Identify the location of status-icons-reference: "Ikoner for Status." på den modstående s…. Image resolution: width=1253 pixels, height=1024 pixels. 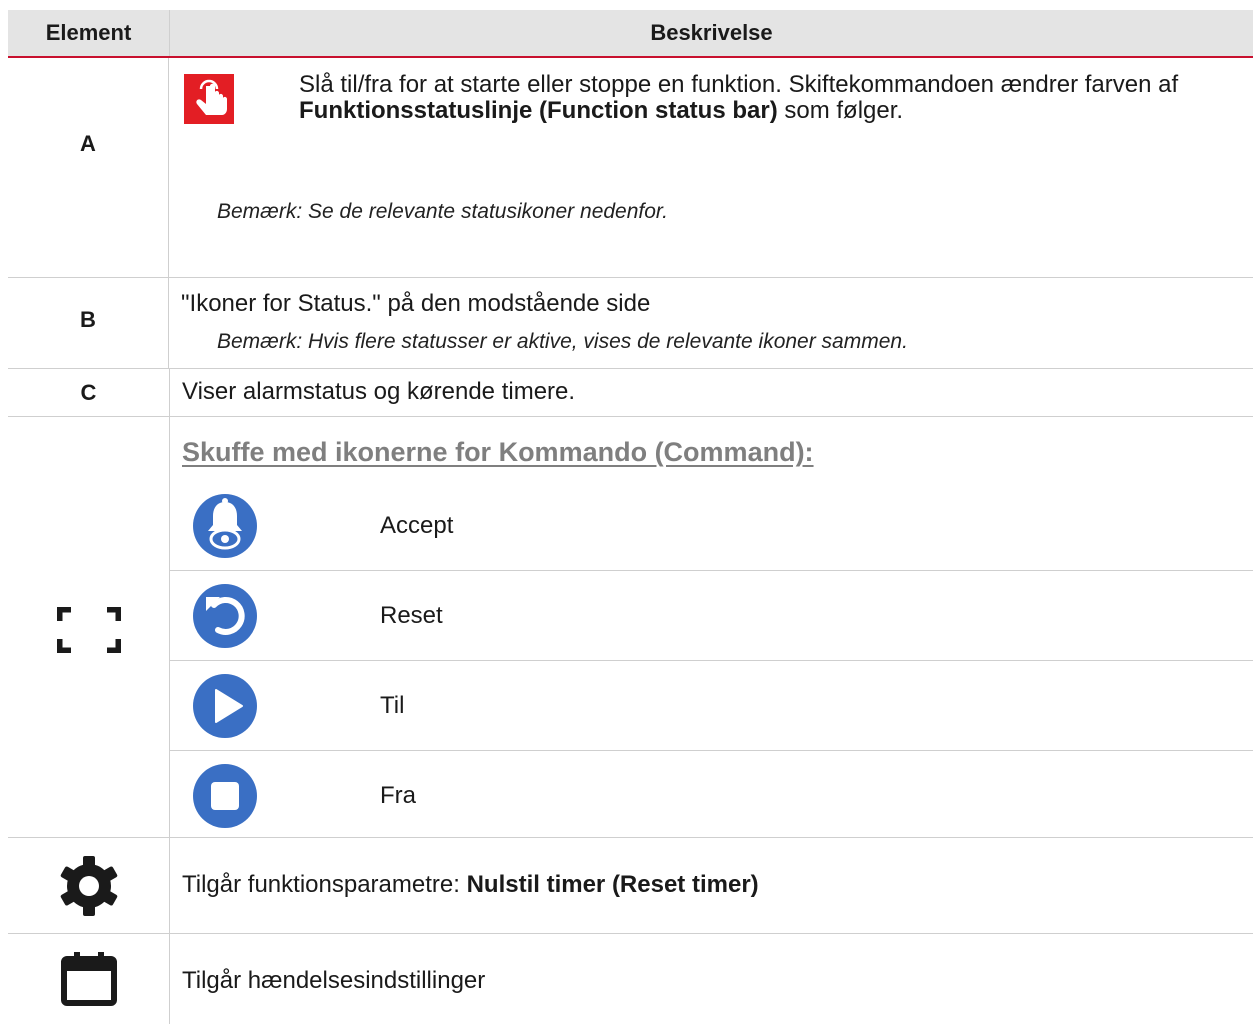
(416, 303).